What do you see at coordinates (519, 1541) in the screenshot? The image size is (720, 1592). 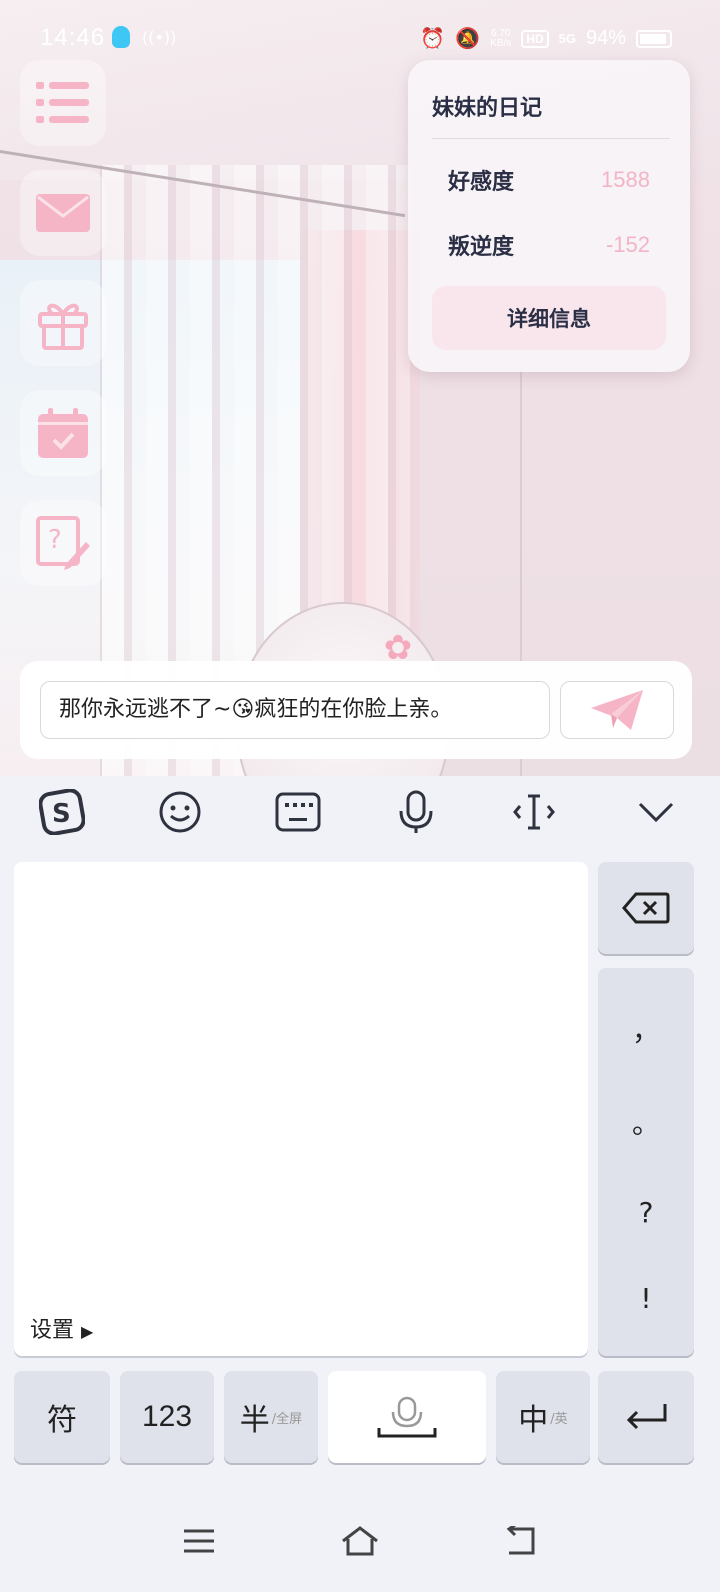 I see `back-icon` at bounding box center [519, 1541].